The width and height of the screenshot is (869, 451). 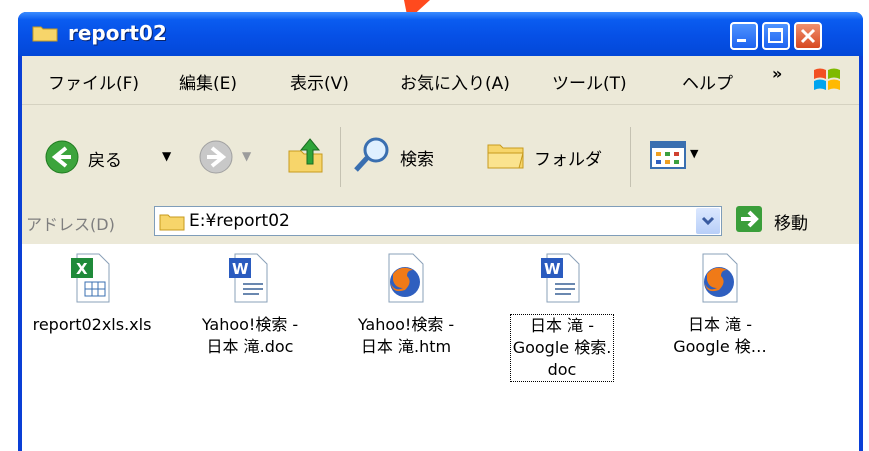 I want to click on go-arrow-icon, so click(x=750, y=219).